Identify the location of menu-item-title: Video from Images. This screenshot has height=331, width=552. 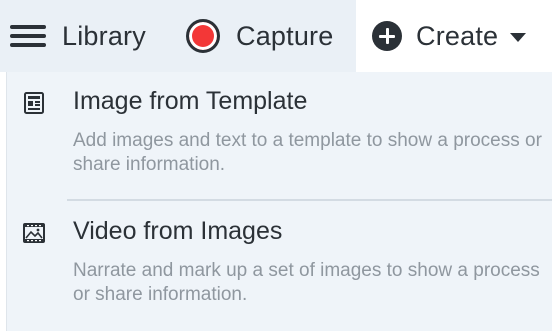
(178, 231).